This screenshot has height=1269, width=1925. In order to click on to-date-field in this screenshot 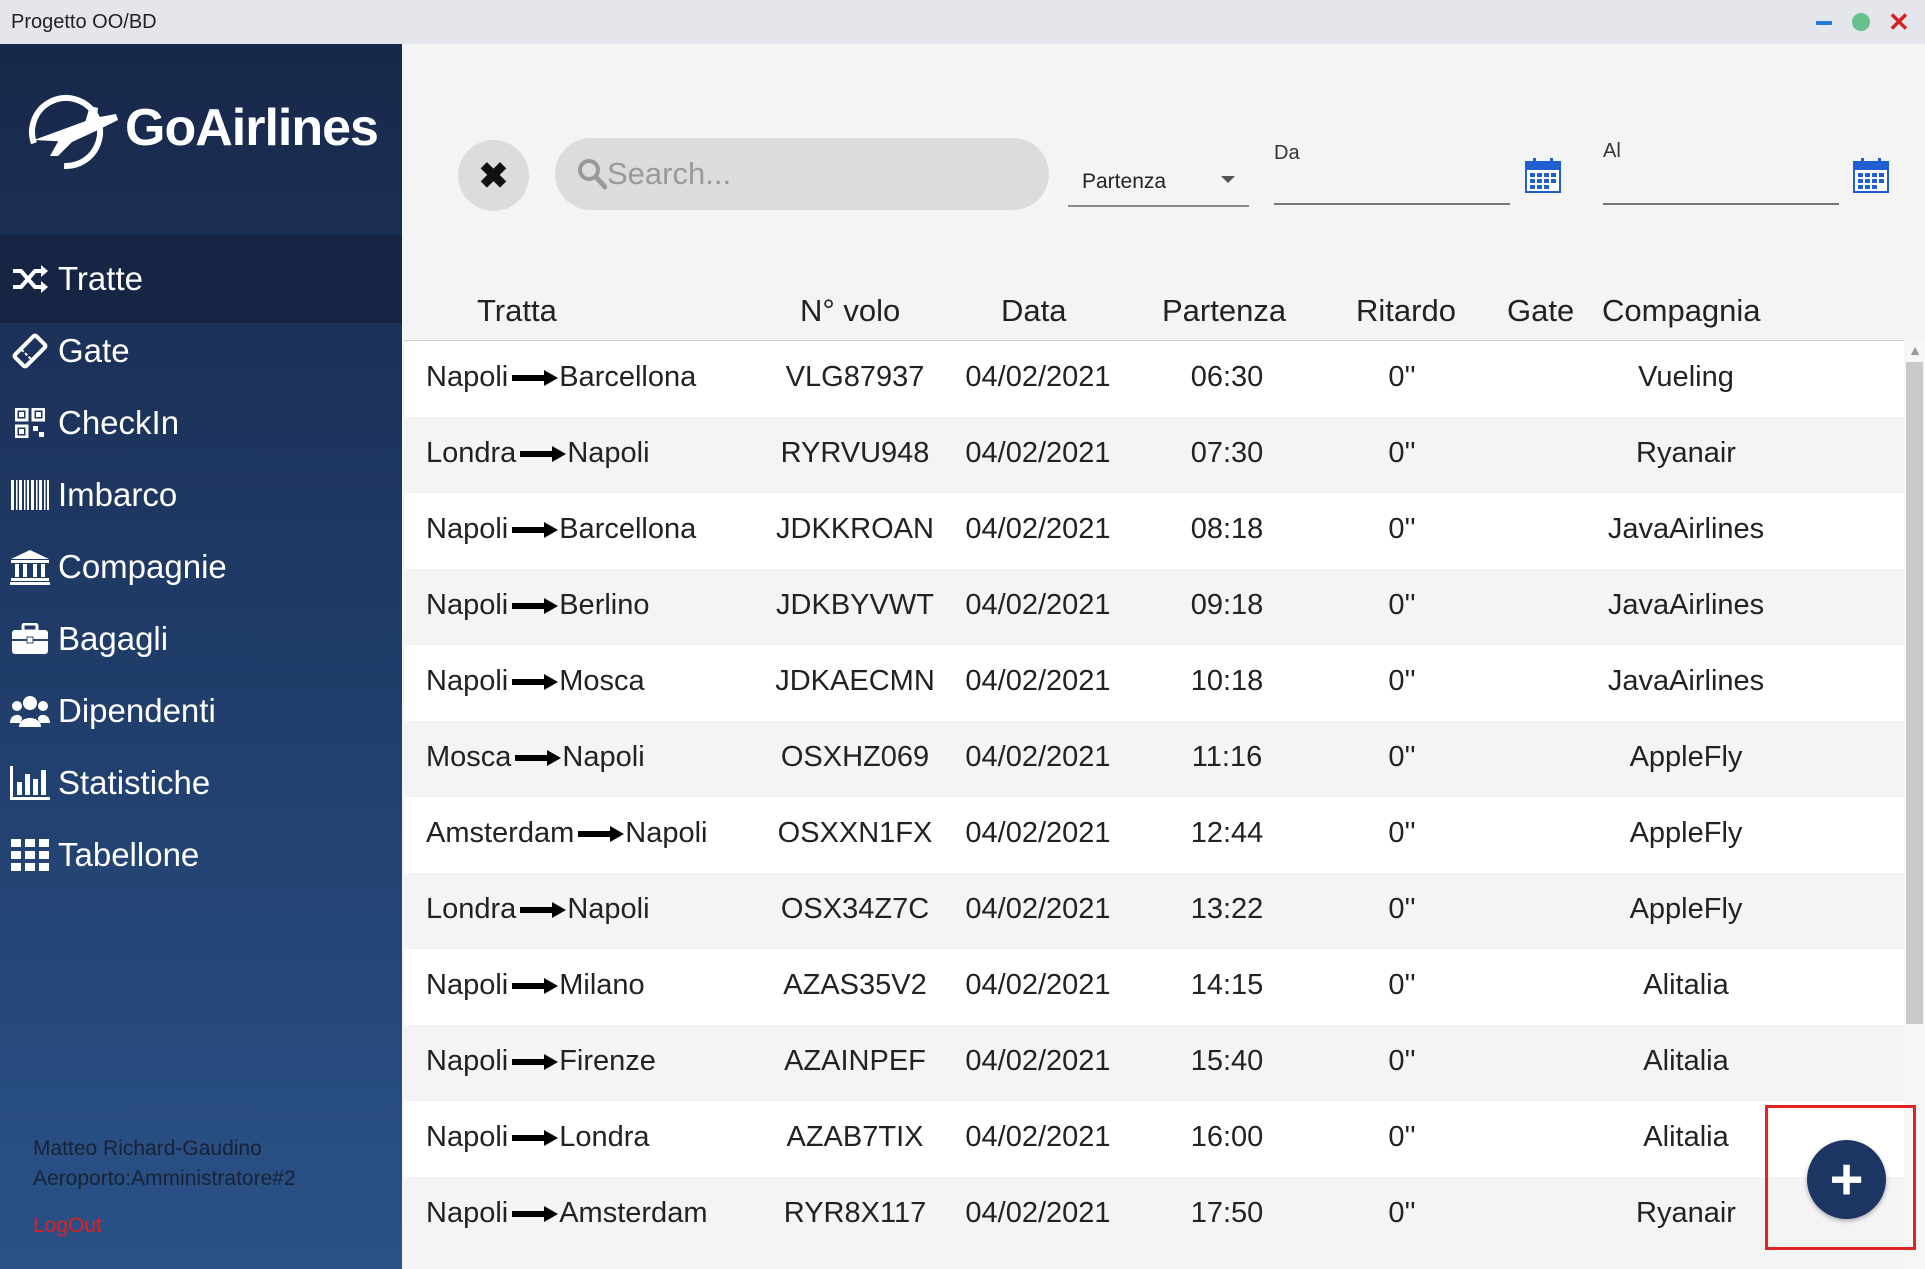, I will do `click(1721, 182)`.